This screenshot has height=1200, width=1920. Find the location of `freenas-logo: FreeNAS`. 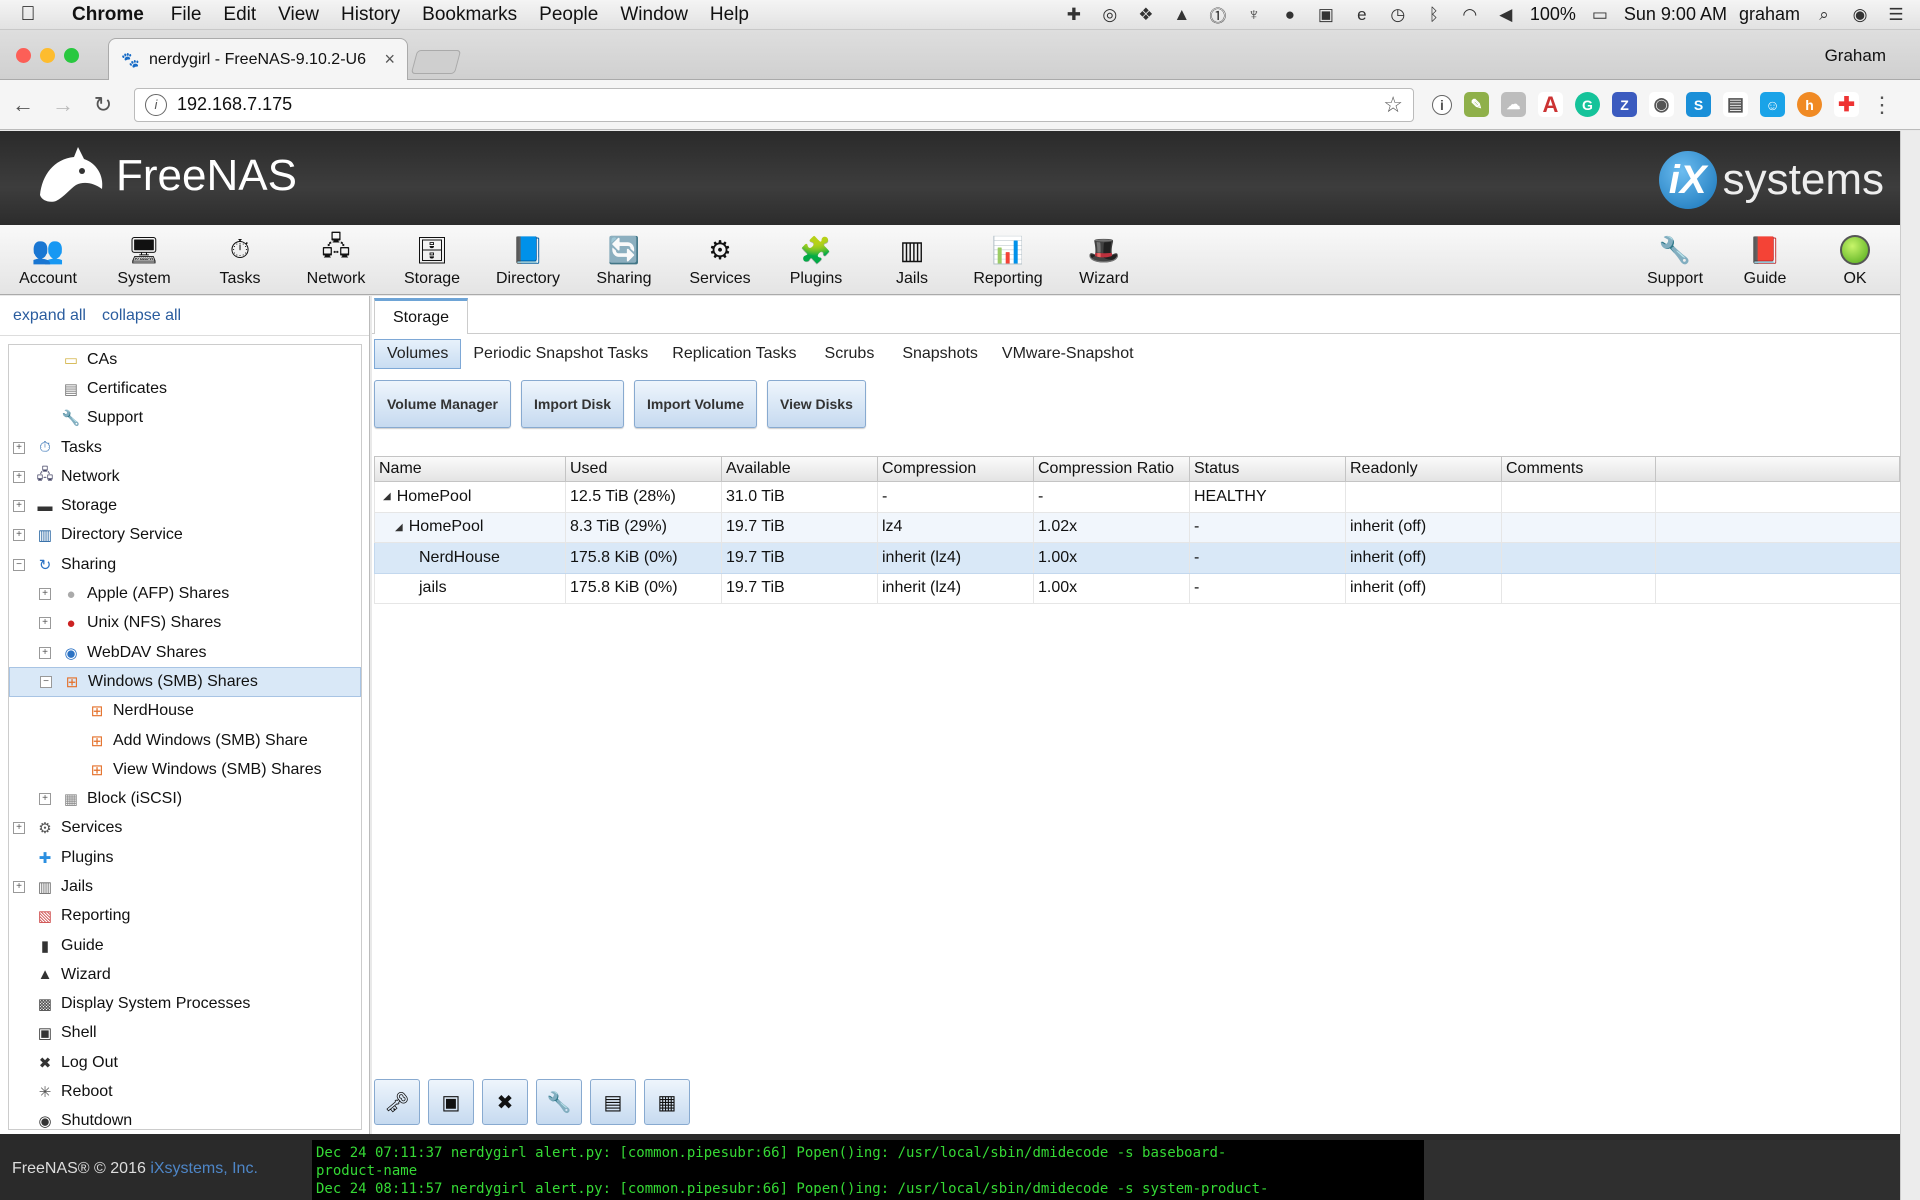

freenas-logo: FreeNAS is located at coordinates (165, 176).